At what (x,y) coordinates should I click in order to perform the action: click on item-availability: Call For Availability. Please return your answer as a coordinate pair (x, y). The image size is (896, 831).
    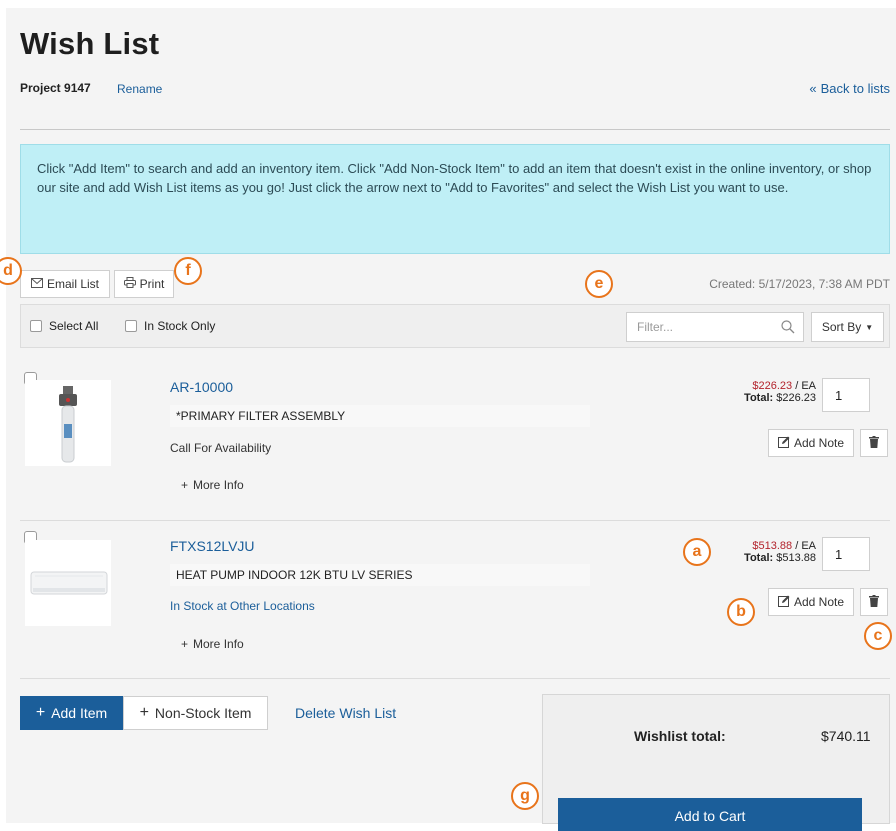
    Looking at the image, I should click on (221, 448).